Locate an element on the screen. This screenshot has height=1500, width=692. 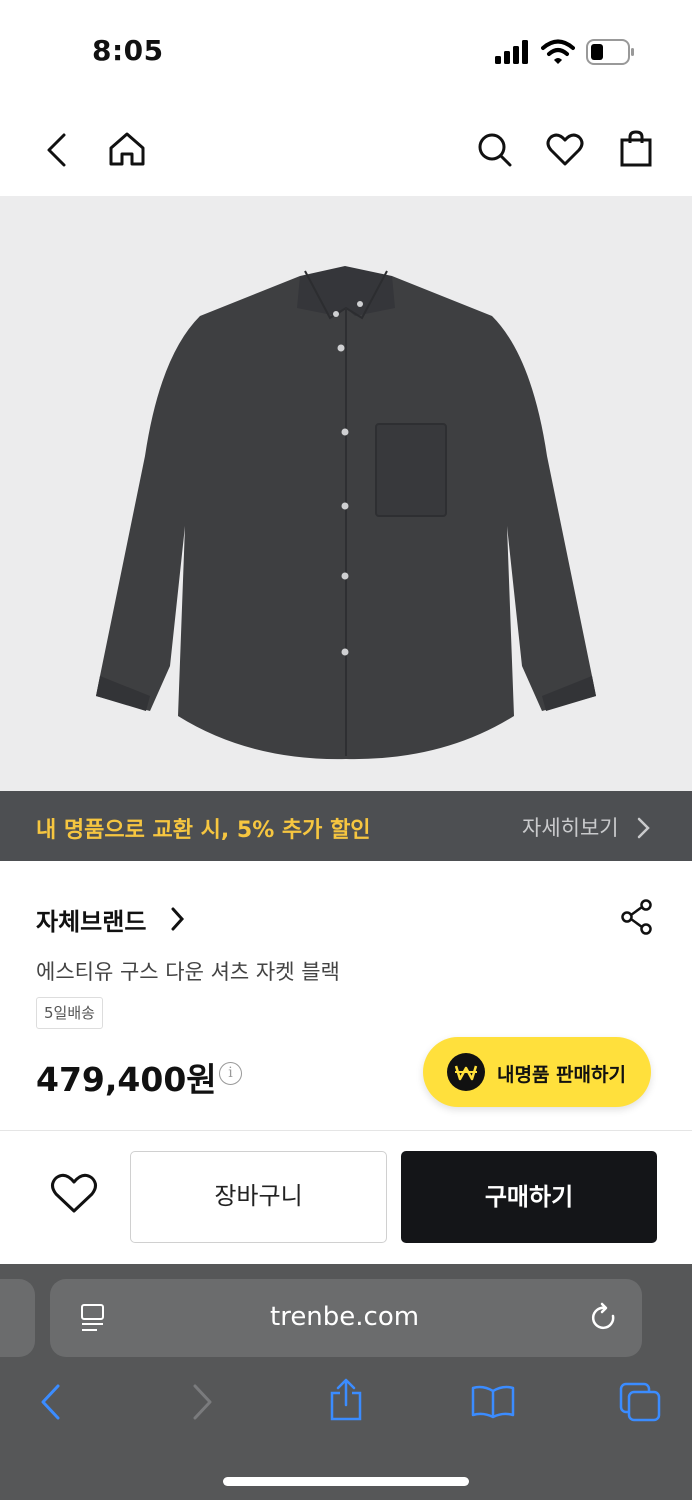
product-name: 에스티유 구스 다운 셔츠 자켓 블랙 is located at coordinates (188, 972).